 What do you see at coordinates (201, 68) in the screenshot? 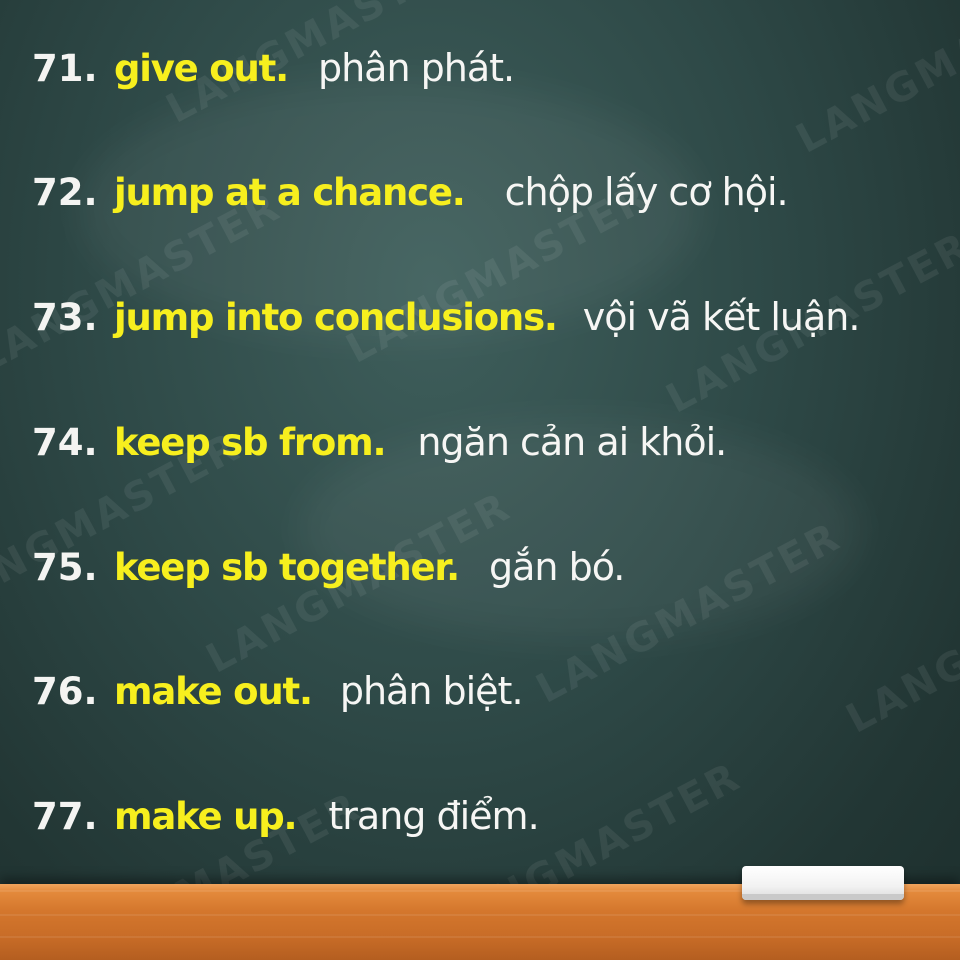
I see `phrasal-verb: give out.` at bounding box center [201, 68].